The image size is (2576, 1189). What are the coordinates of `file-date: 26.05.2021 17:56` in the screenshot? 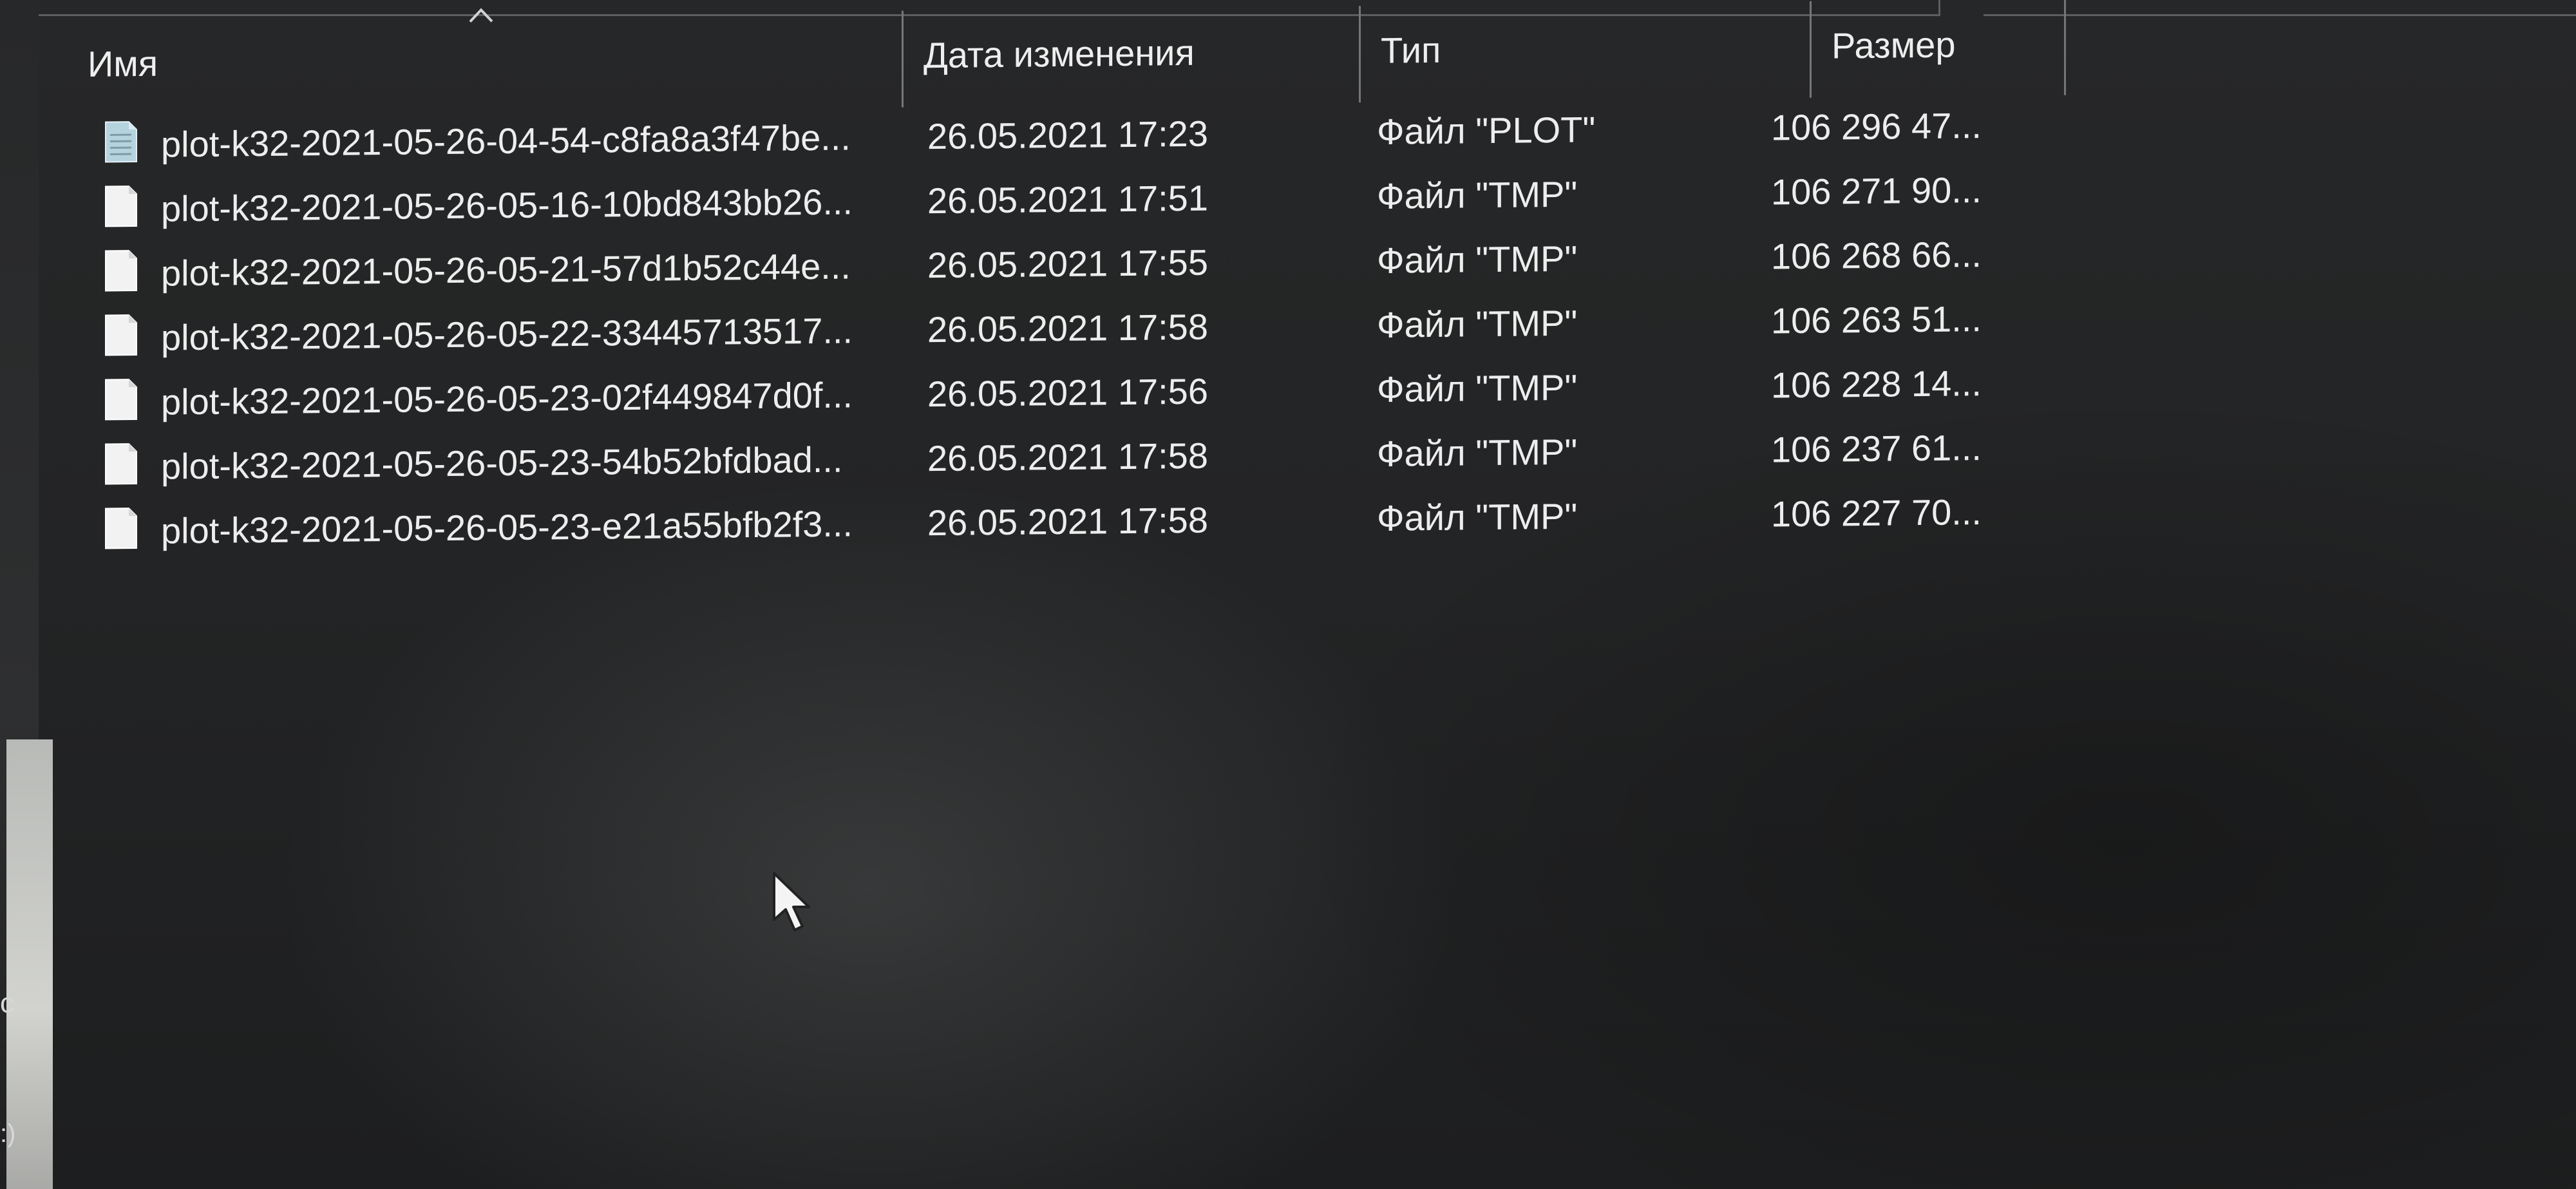 It's located at (1067, 392).